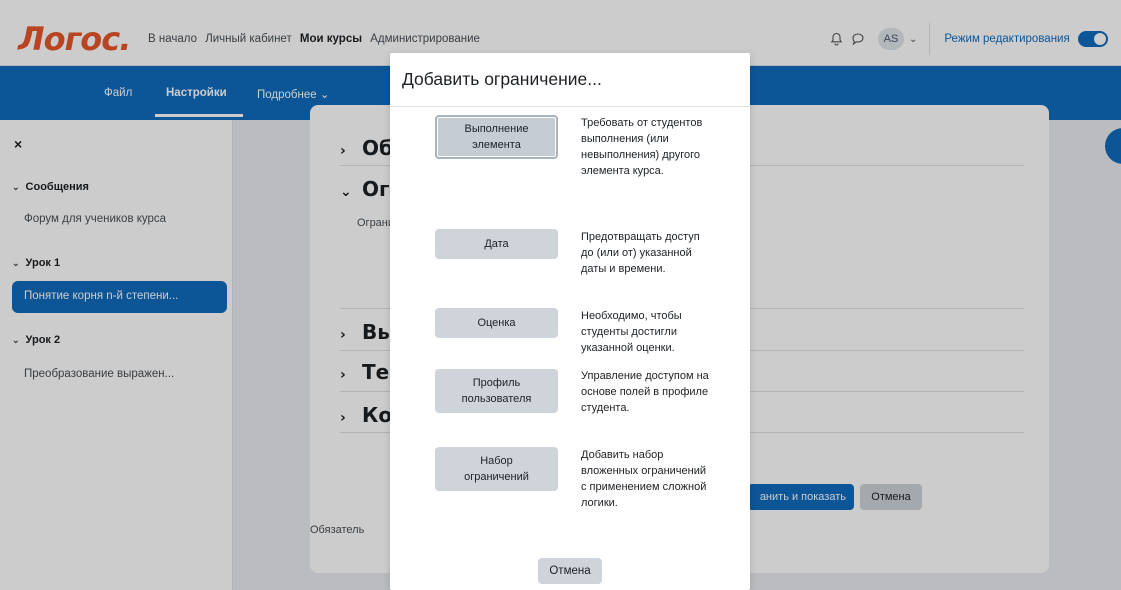 This screenshot has width=1121, height=590. I want to click on button-label: Набор ограничений, so click(496, 469).